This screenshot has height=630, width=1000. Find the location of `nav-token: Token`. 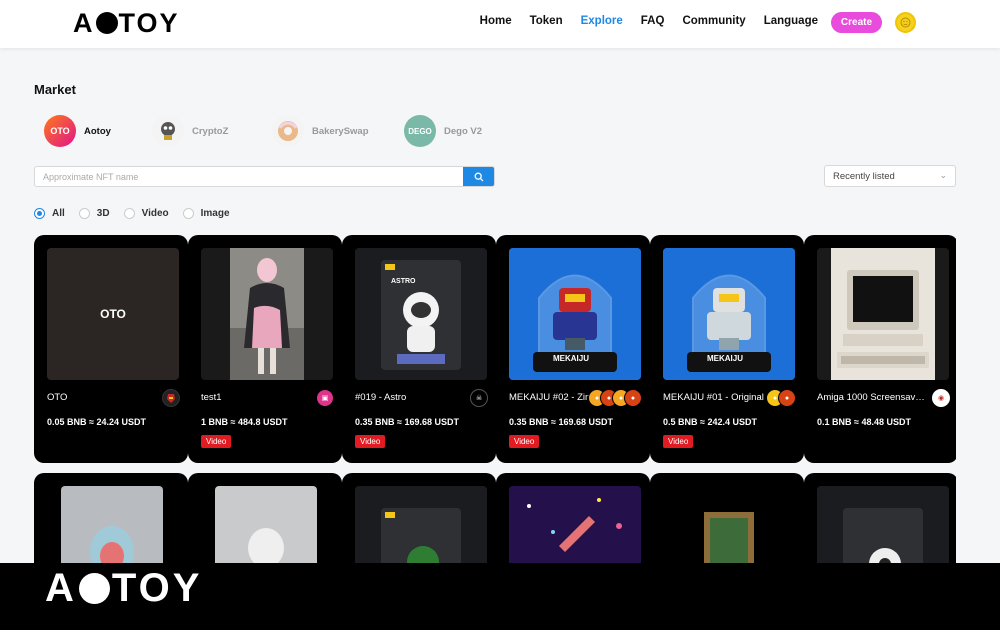

nav-token: Token is located at coordinates (546, 21).